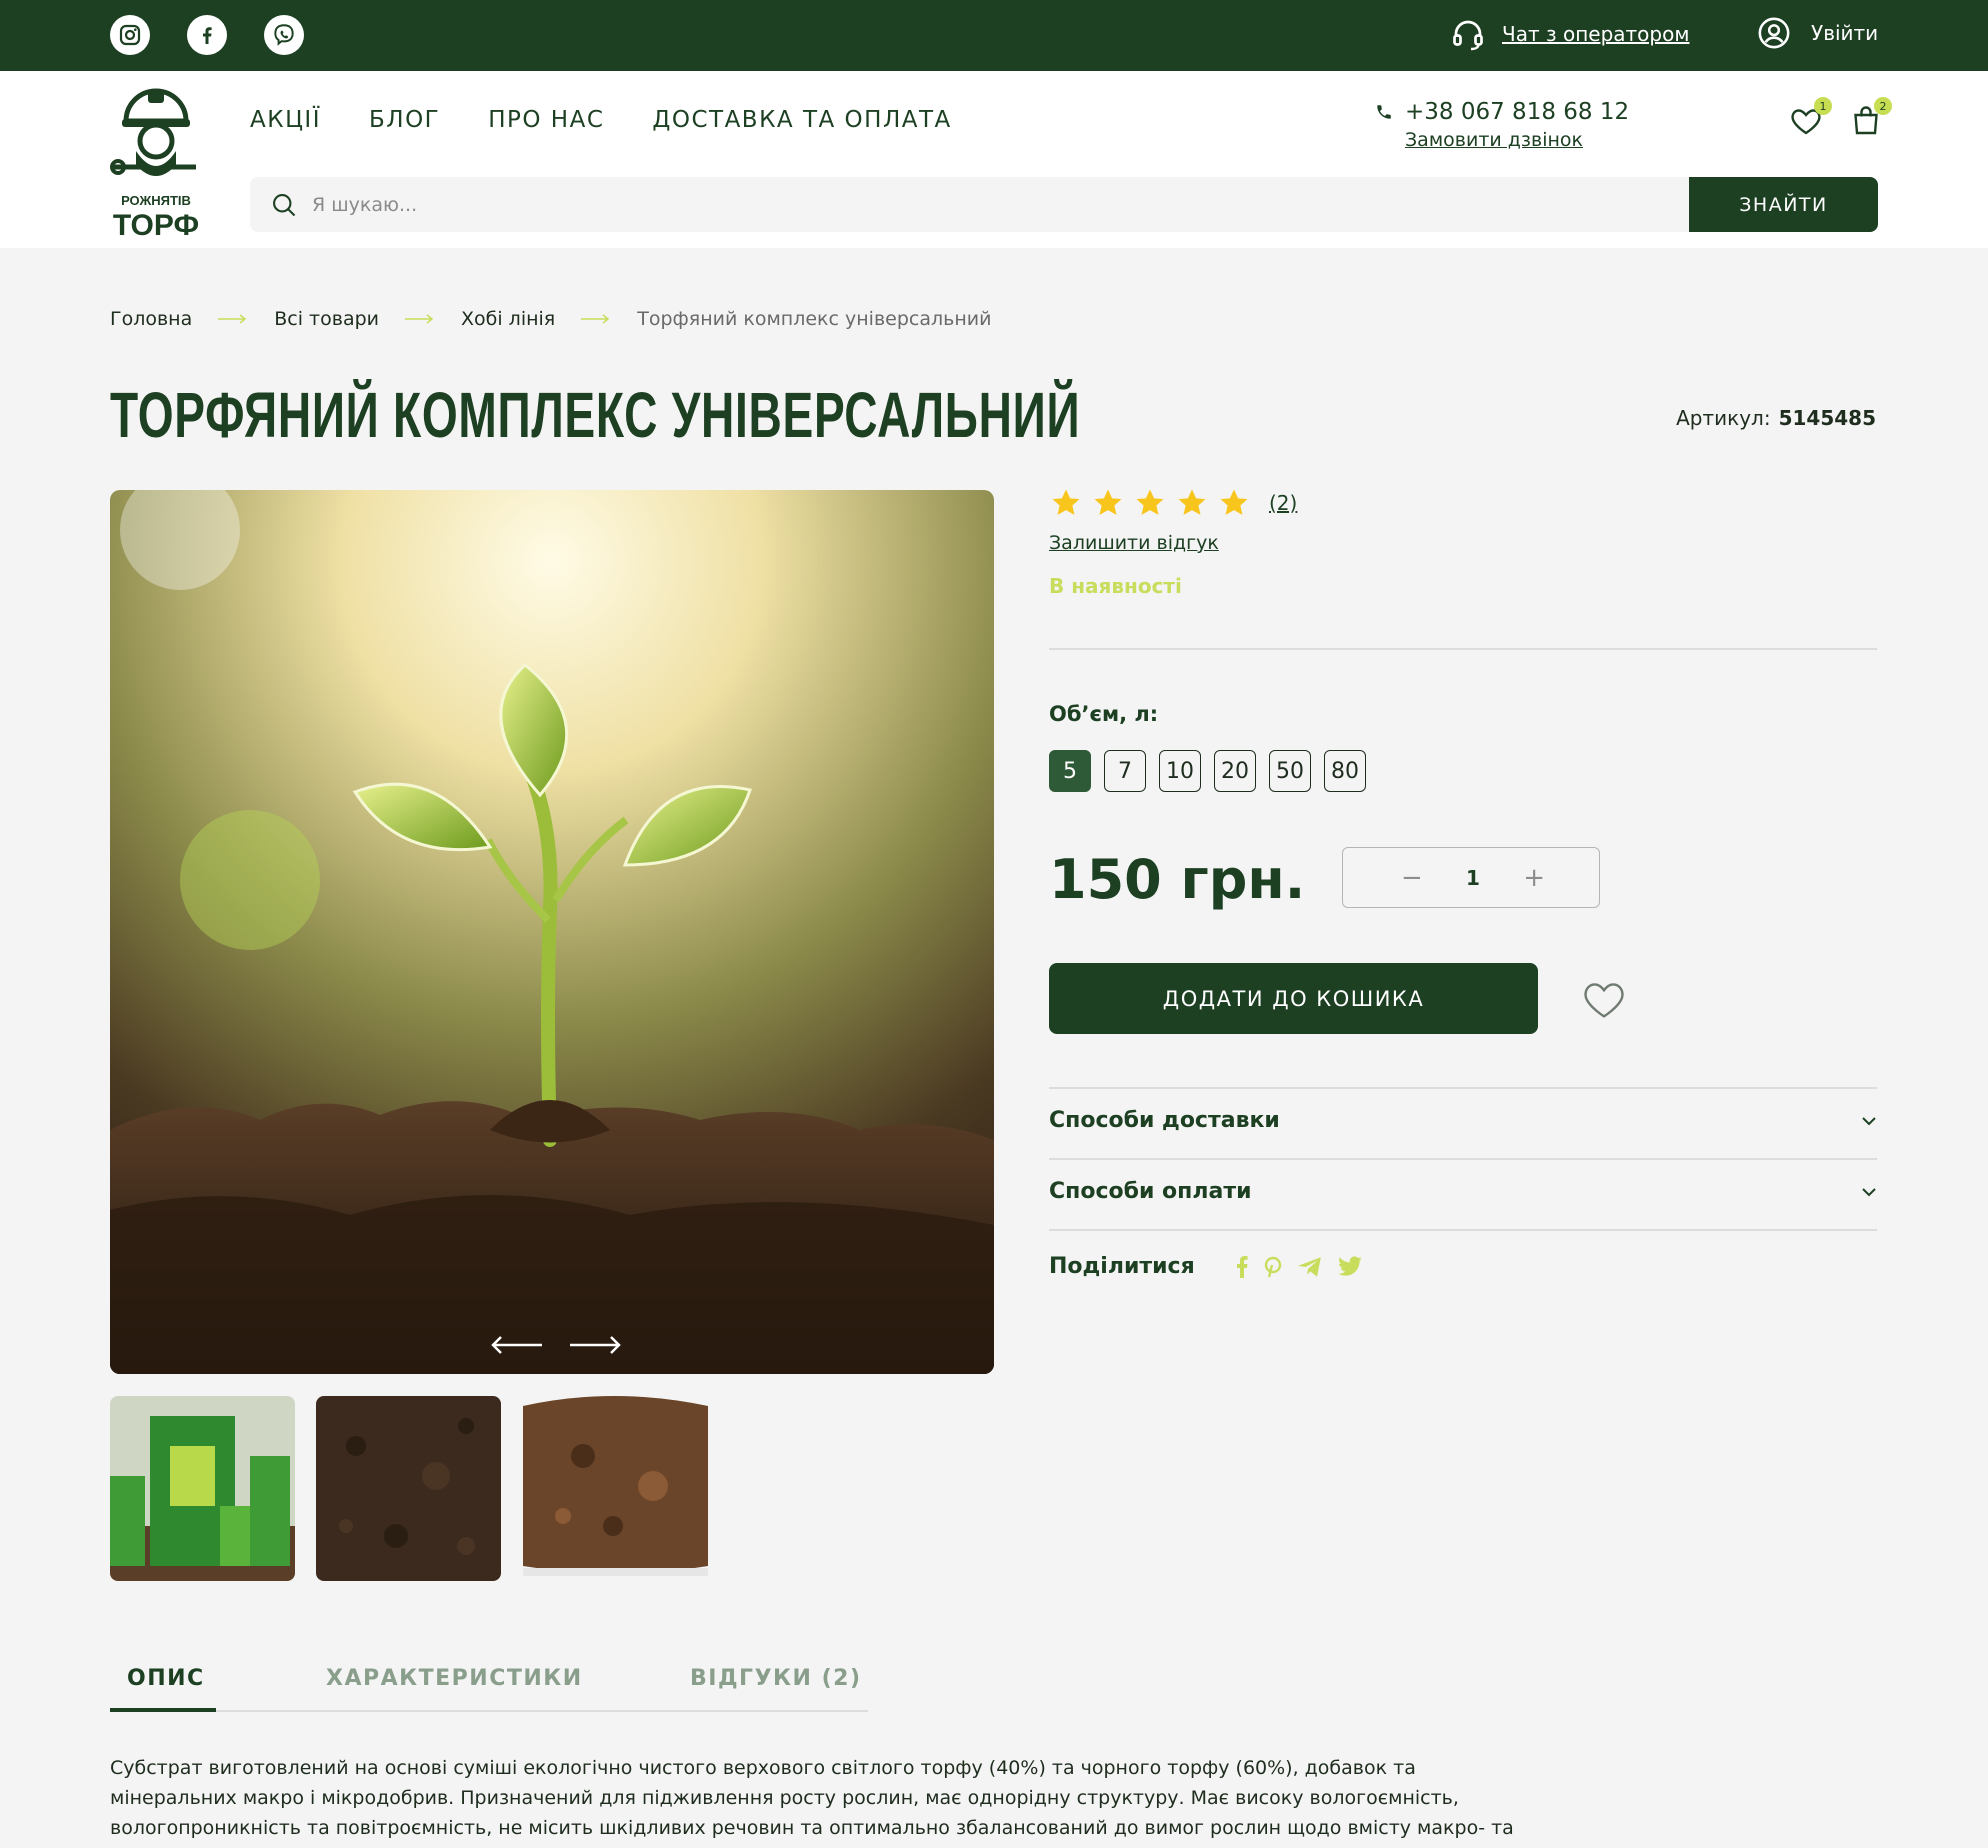 The width and height of the screenshot is (1988, 1848). I want to click on quantity-stepper: − 1 +, so click(1471, 877).